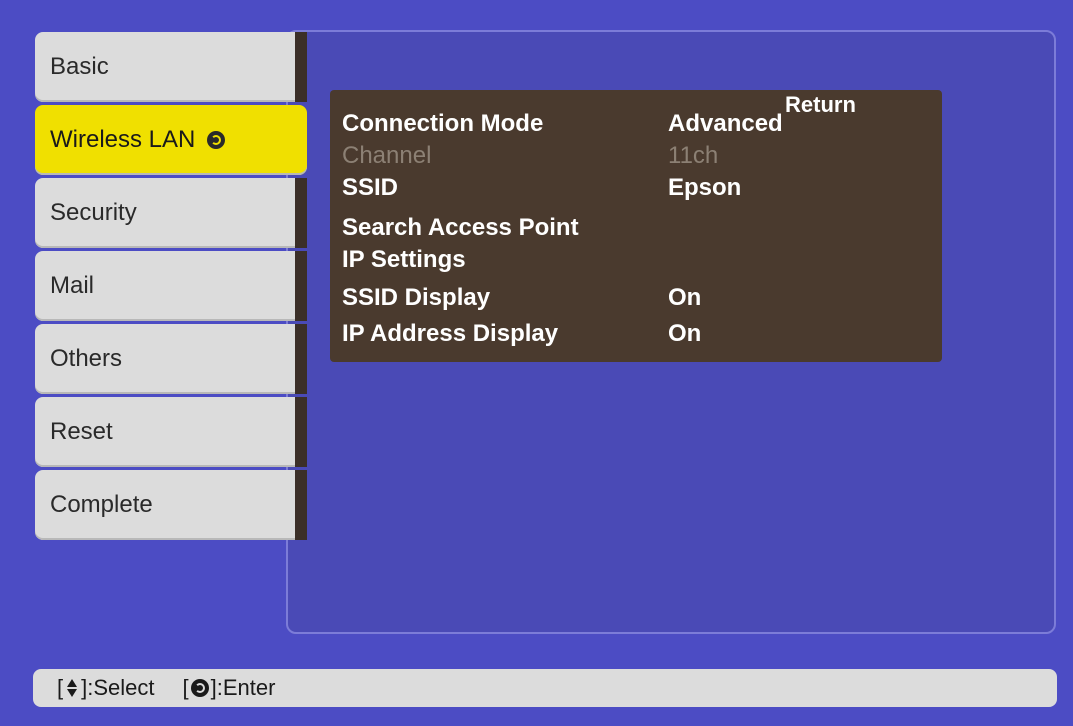 This screenshot has height=726, width=1073. Describe the element at coordinates (637, 125) in the screenshot. I see `setting-row-connection-mode: Connection Mode Advanced` at that location.